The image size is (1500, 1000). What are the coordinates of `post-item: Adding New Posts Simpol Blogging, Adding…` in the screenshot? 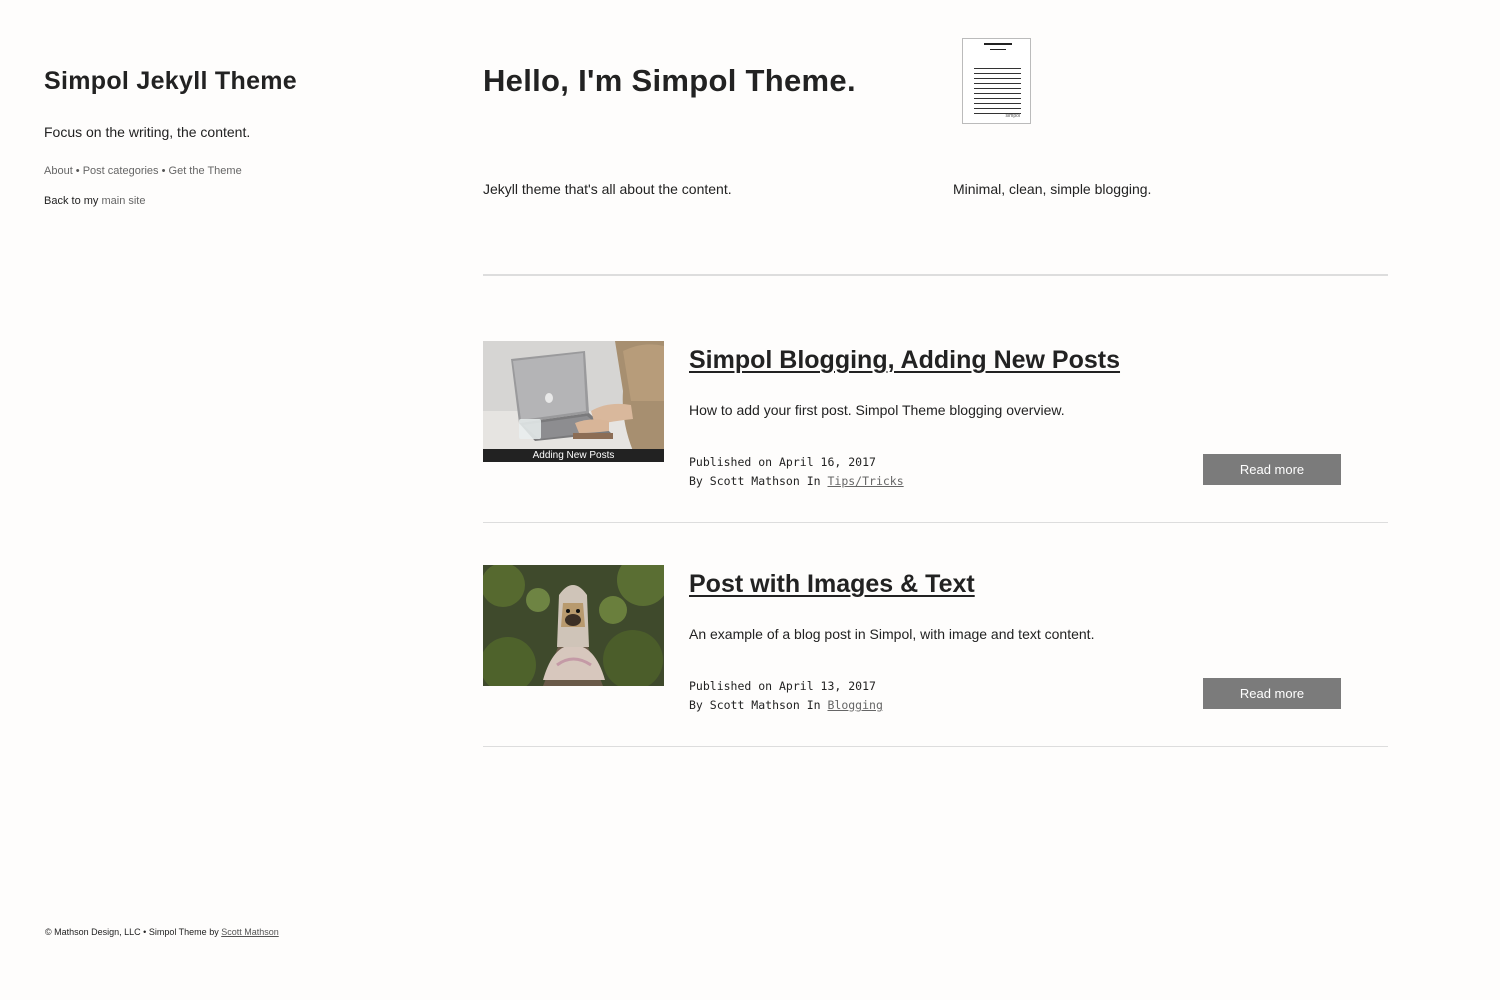 It's located at (935, 416).